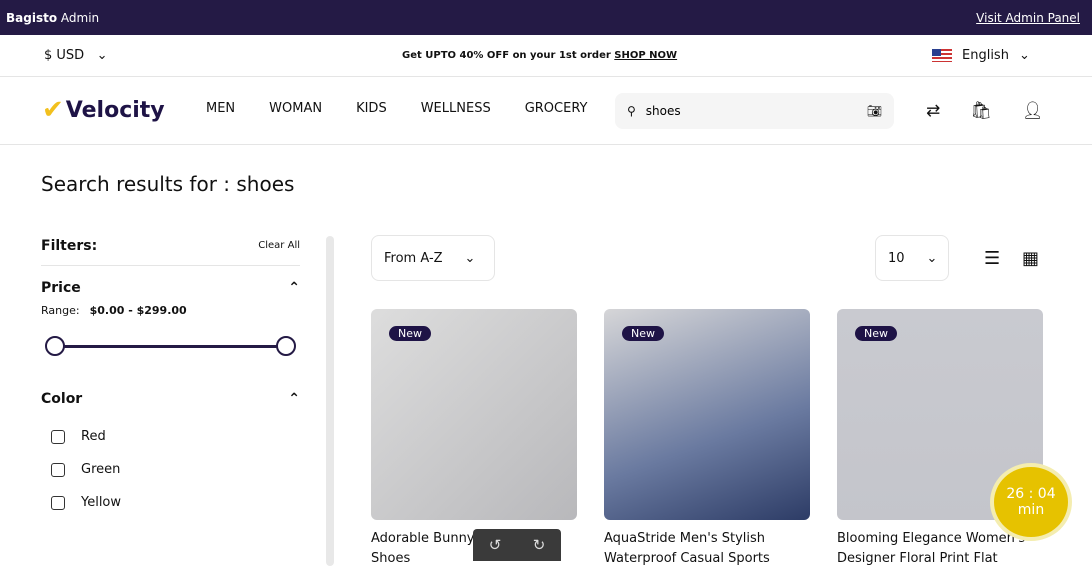 The image size is (1092, 569). I want to click on nav-woman: WOMAN, so click(295, 108).